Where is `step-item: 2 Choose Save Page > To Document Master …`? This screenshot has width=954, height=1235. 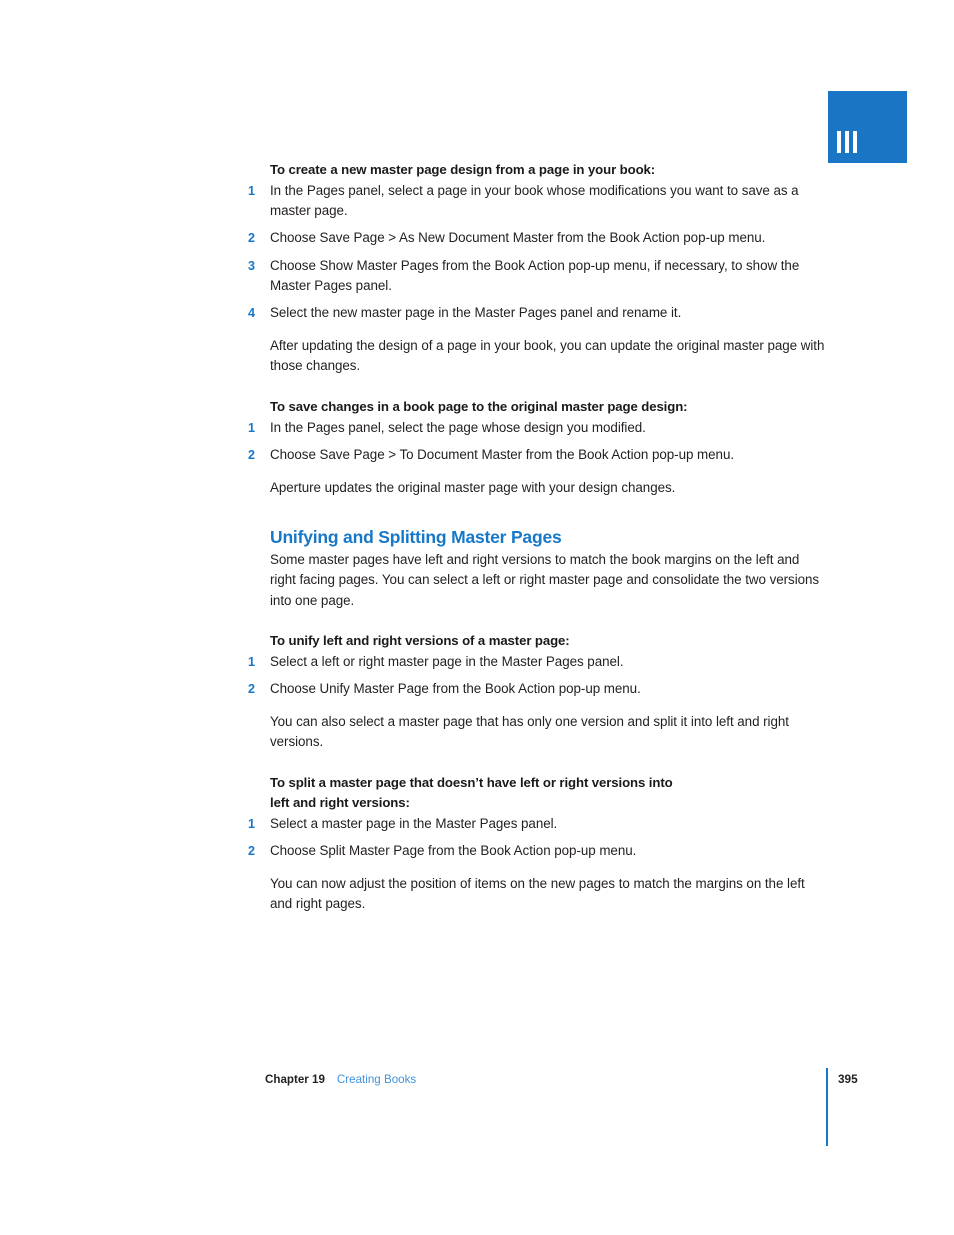 step-item: 2 Choose Save Page > To Document Master … is located at coordinates (537, 455).